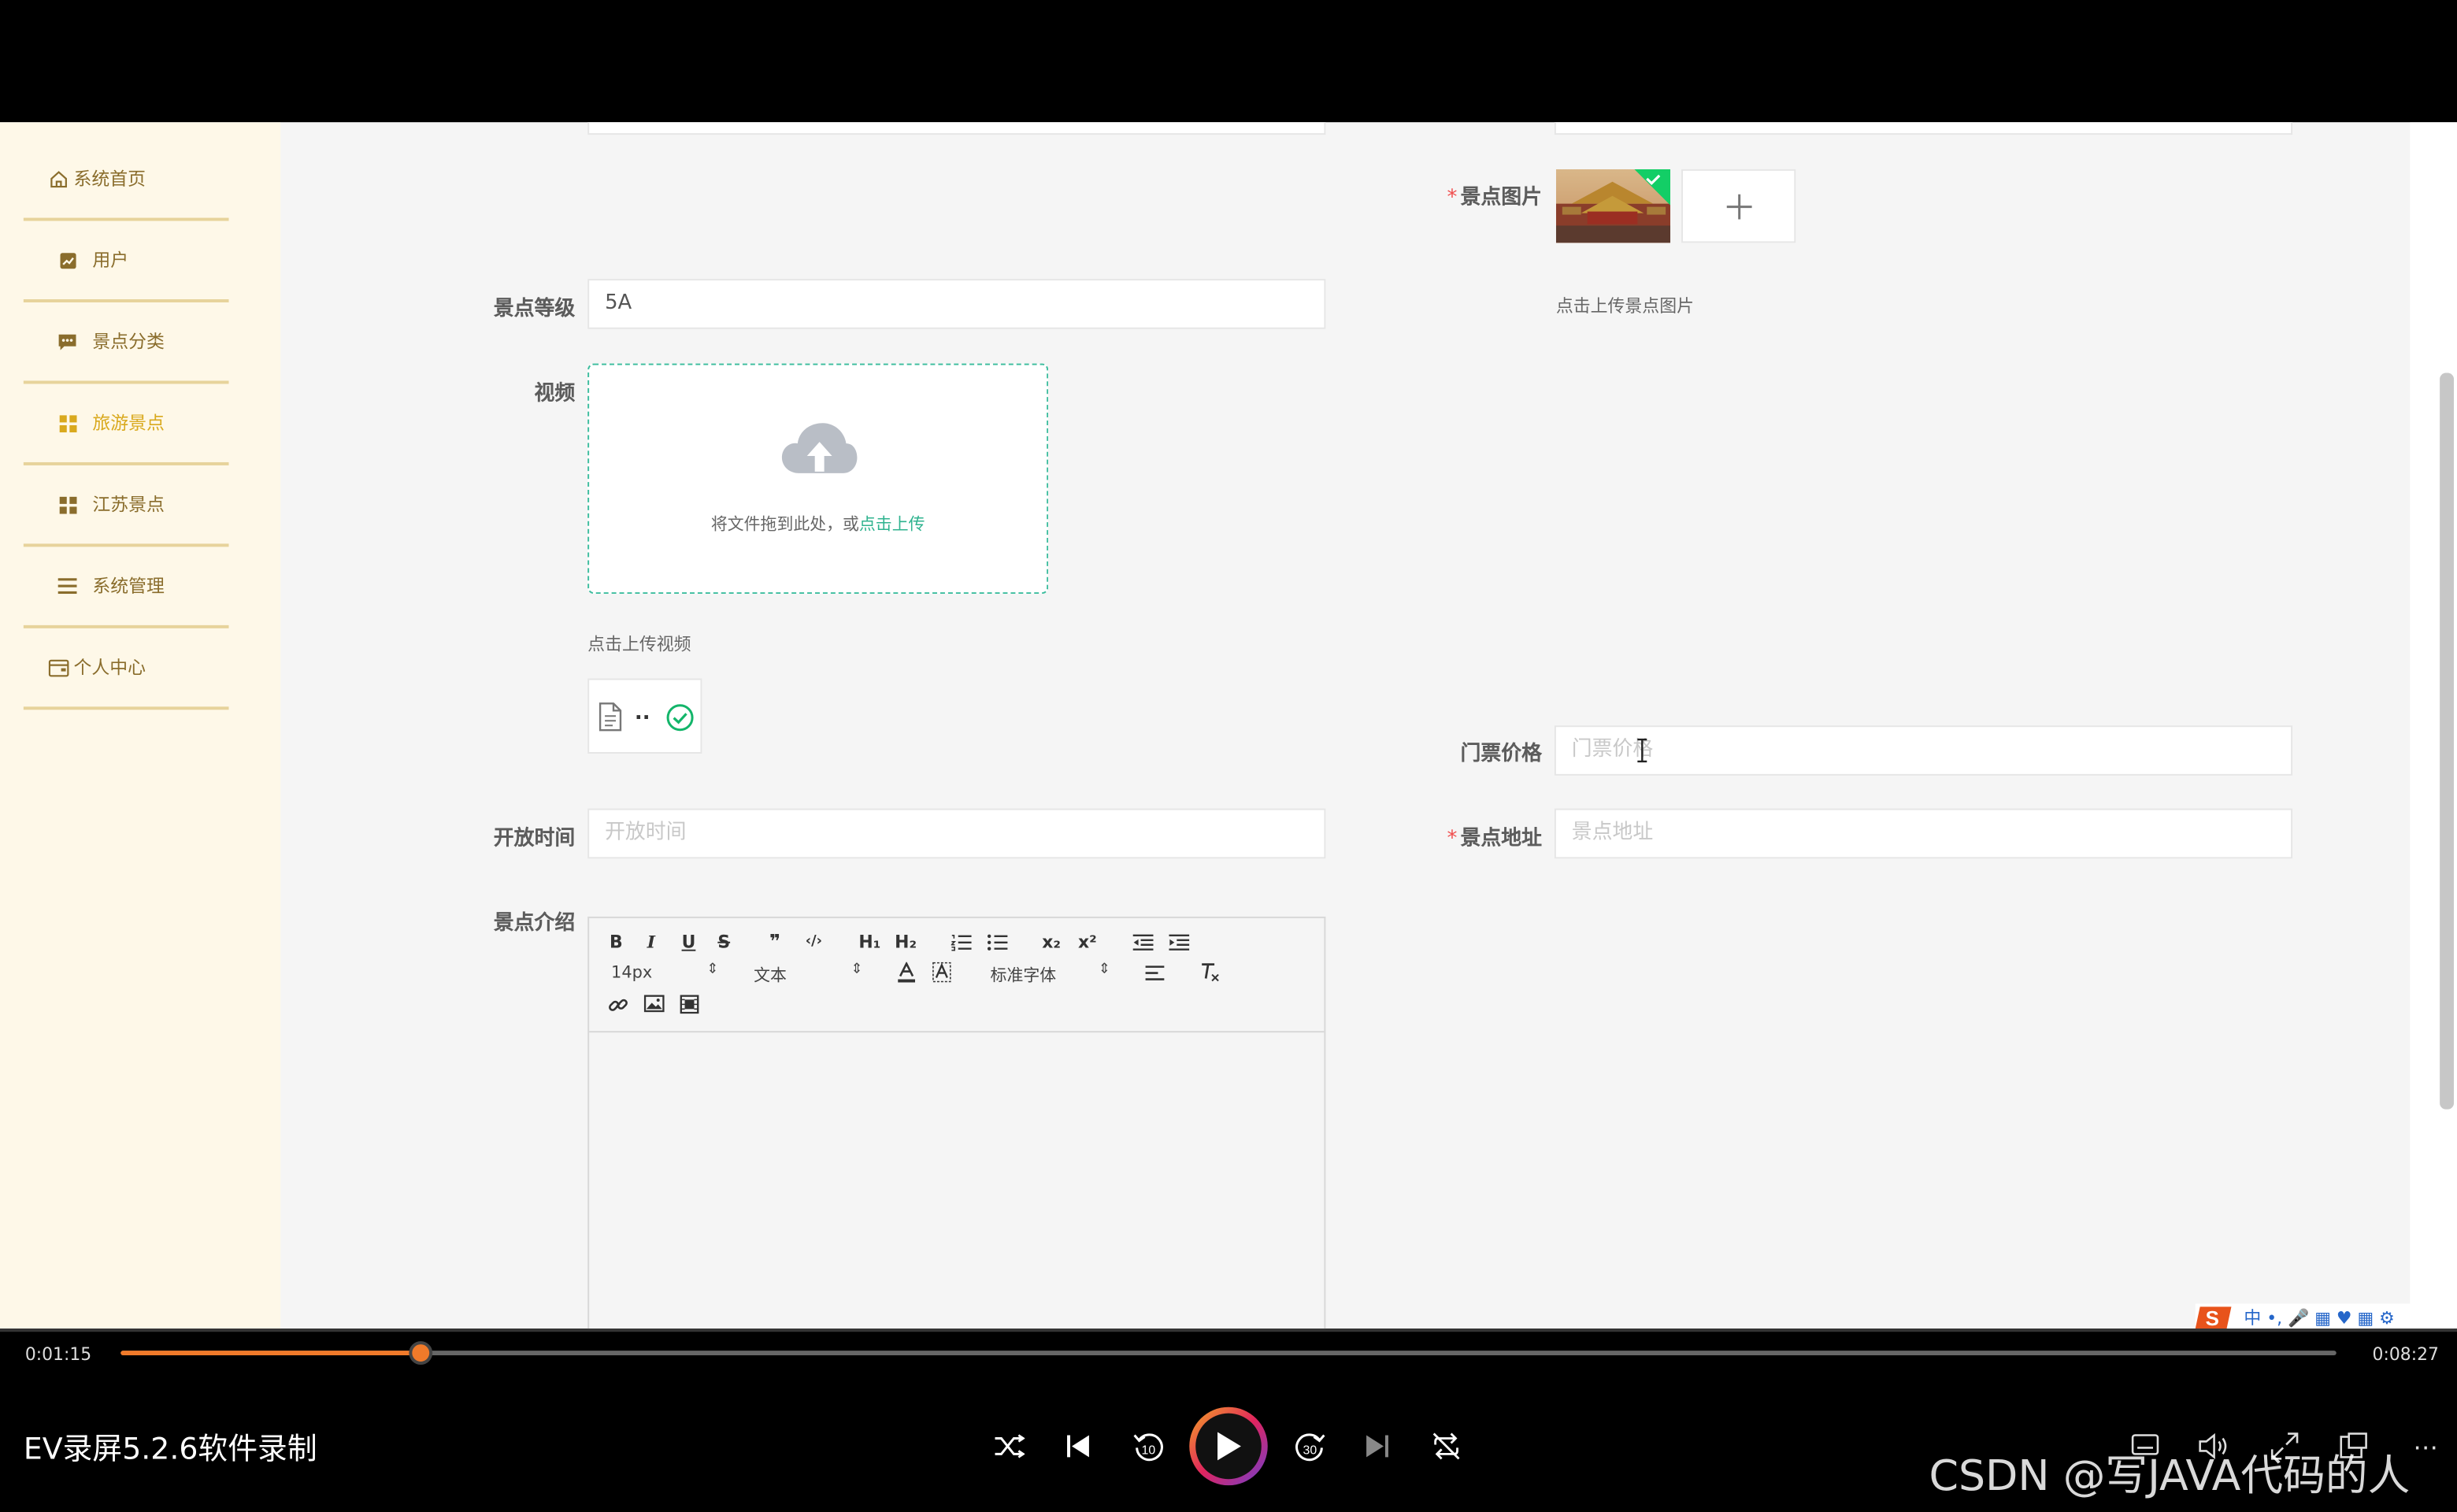 Image resolution: width=2457 pixels, height=1512 pixels. I want to click on sidebar-item-users: 用户, so click(126, 262).